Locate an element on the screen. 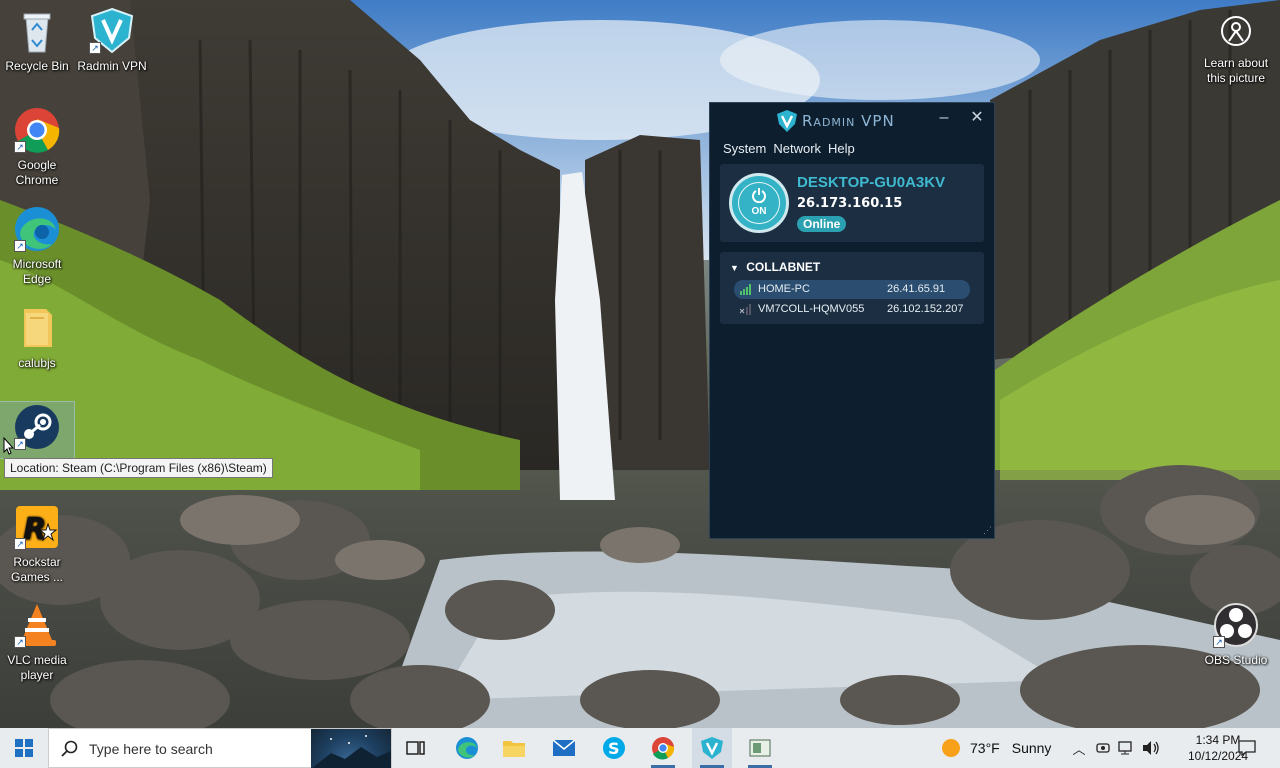 The width and height of the screenshot is (1280, 768). edge-icon is located at coordinates (467, 748).